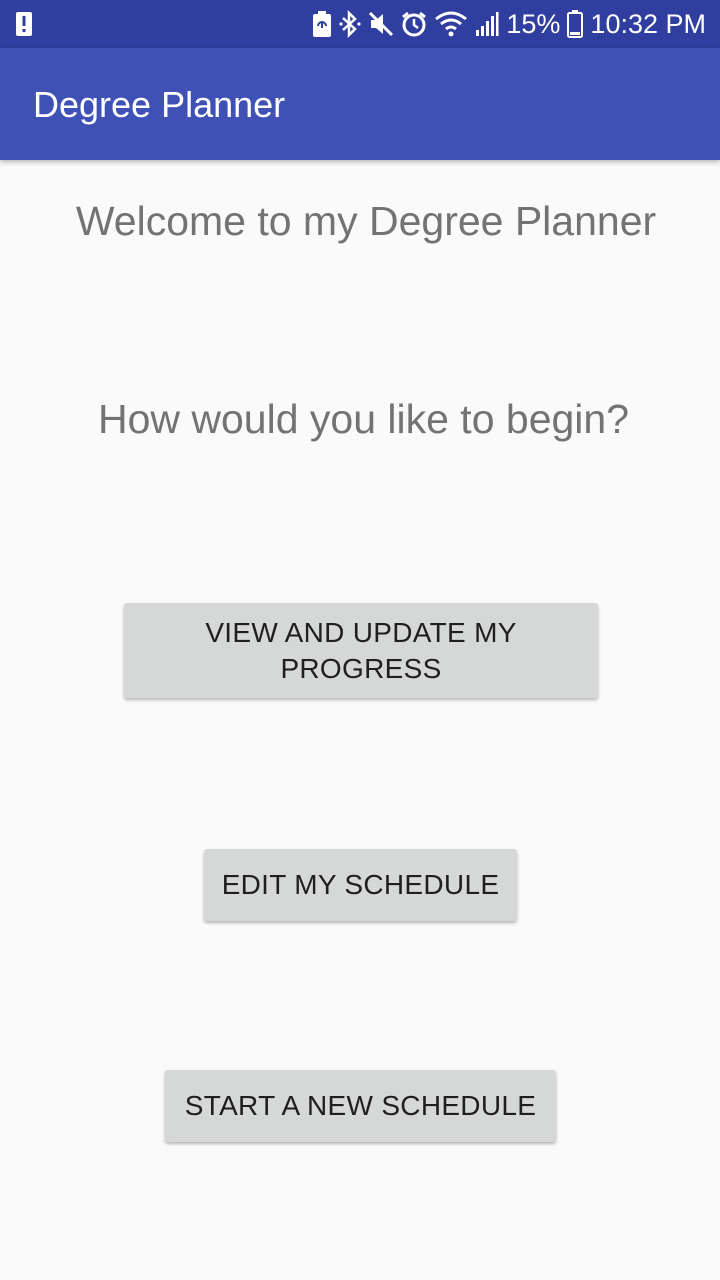  Describe the element at coordinates (451, 24) in the screenshot. I see `wifi-icon` at that location.